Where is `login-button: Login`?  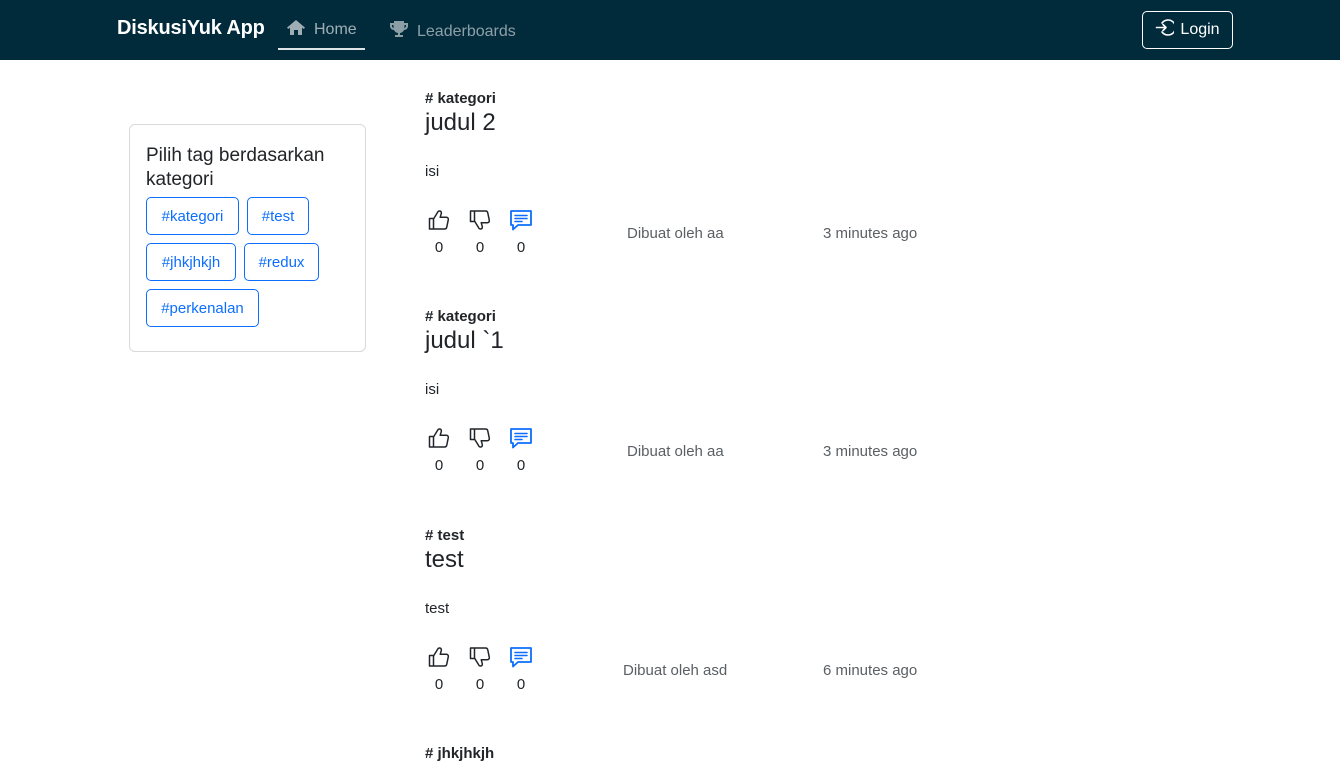
login-button: Login is located at coordinates (1187, 30).